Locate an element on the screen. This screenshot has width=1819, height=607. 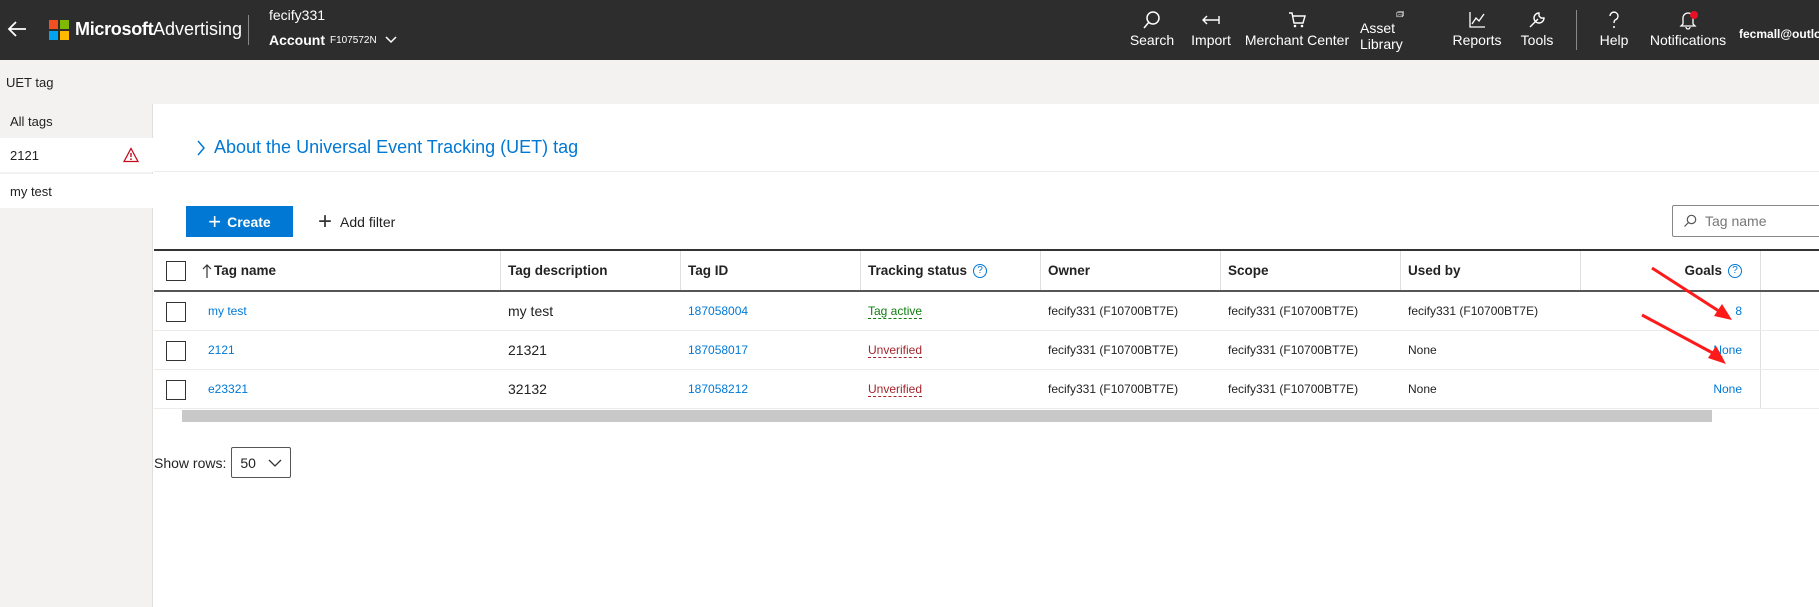
nav-reports: Reports is located at coordinates (1477, 31).